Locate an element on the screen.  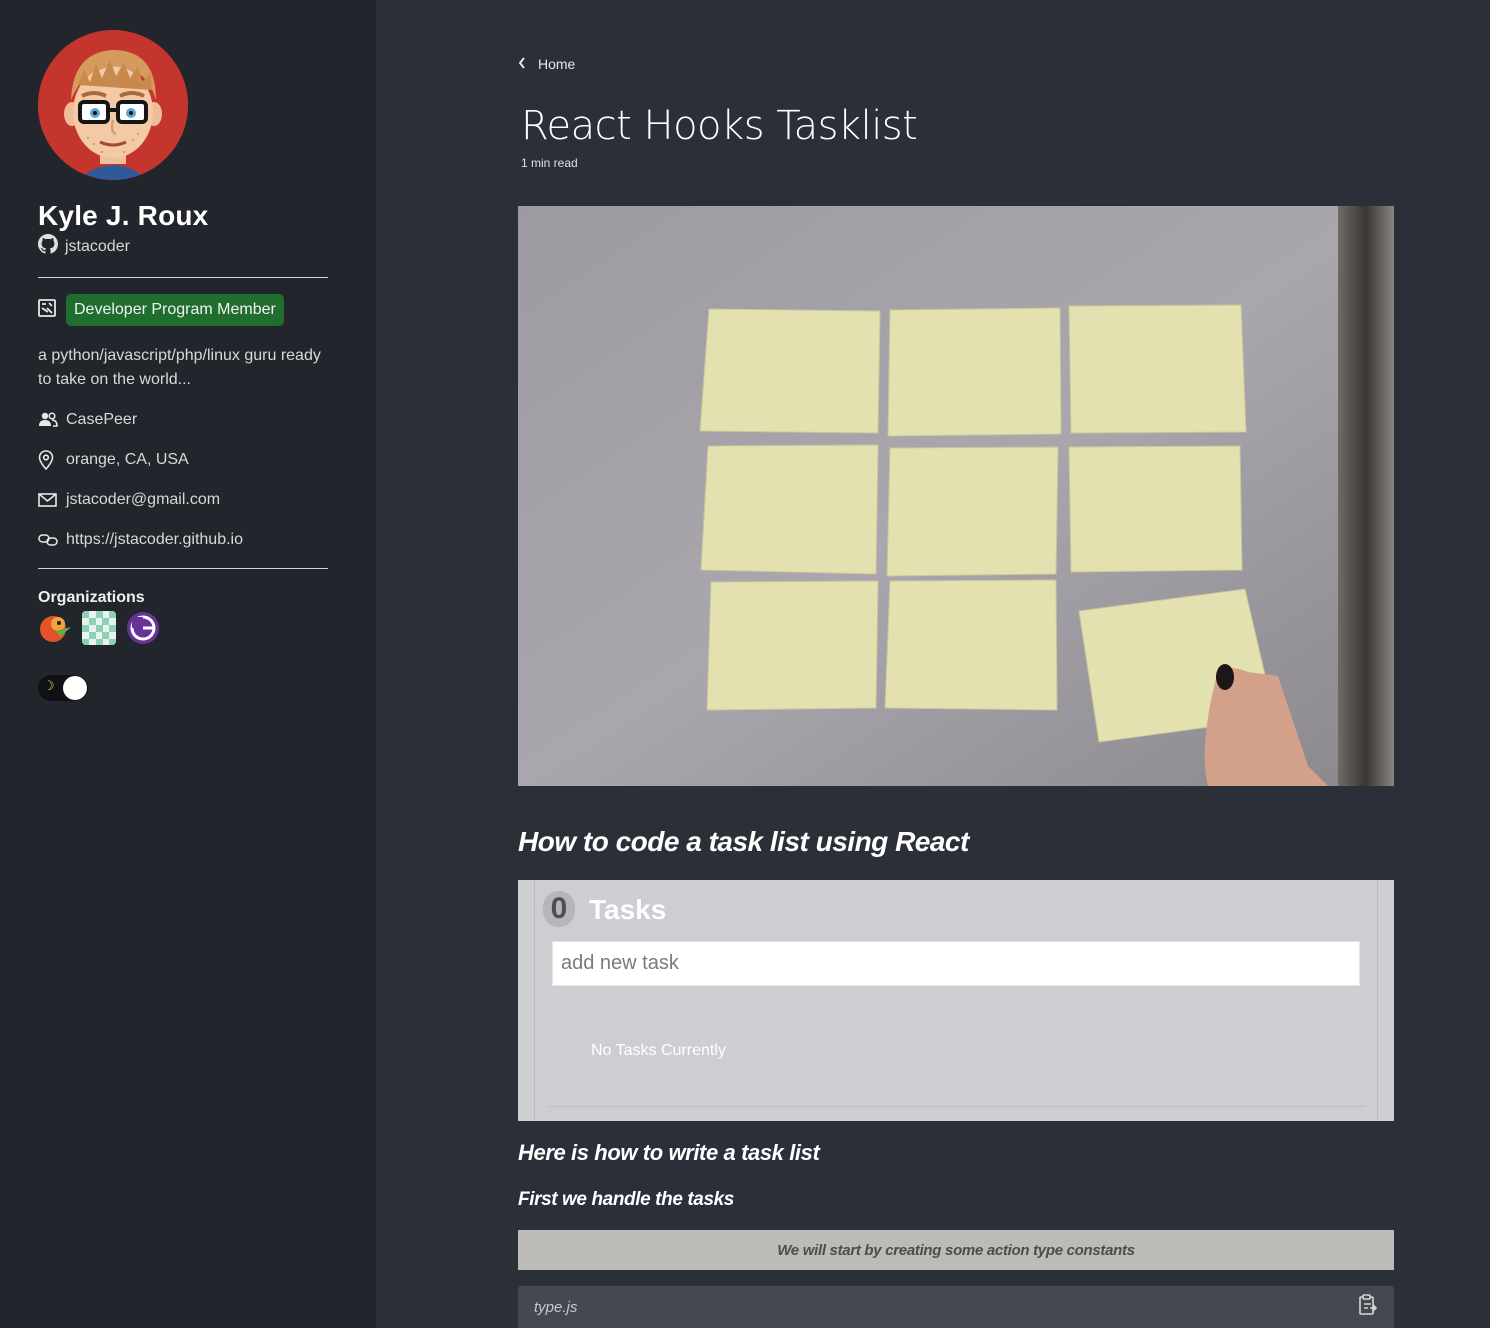
avatar is located at coordinates (113, 105).